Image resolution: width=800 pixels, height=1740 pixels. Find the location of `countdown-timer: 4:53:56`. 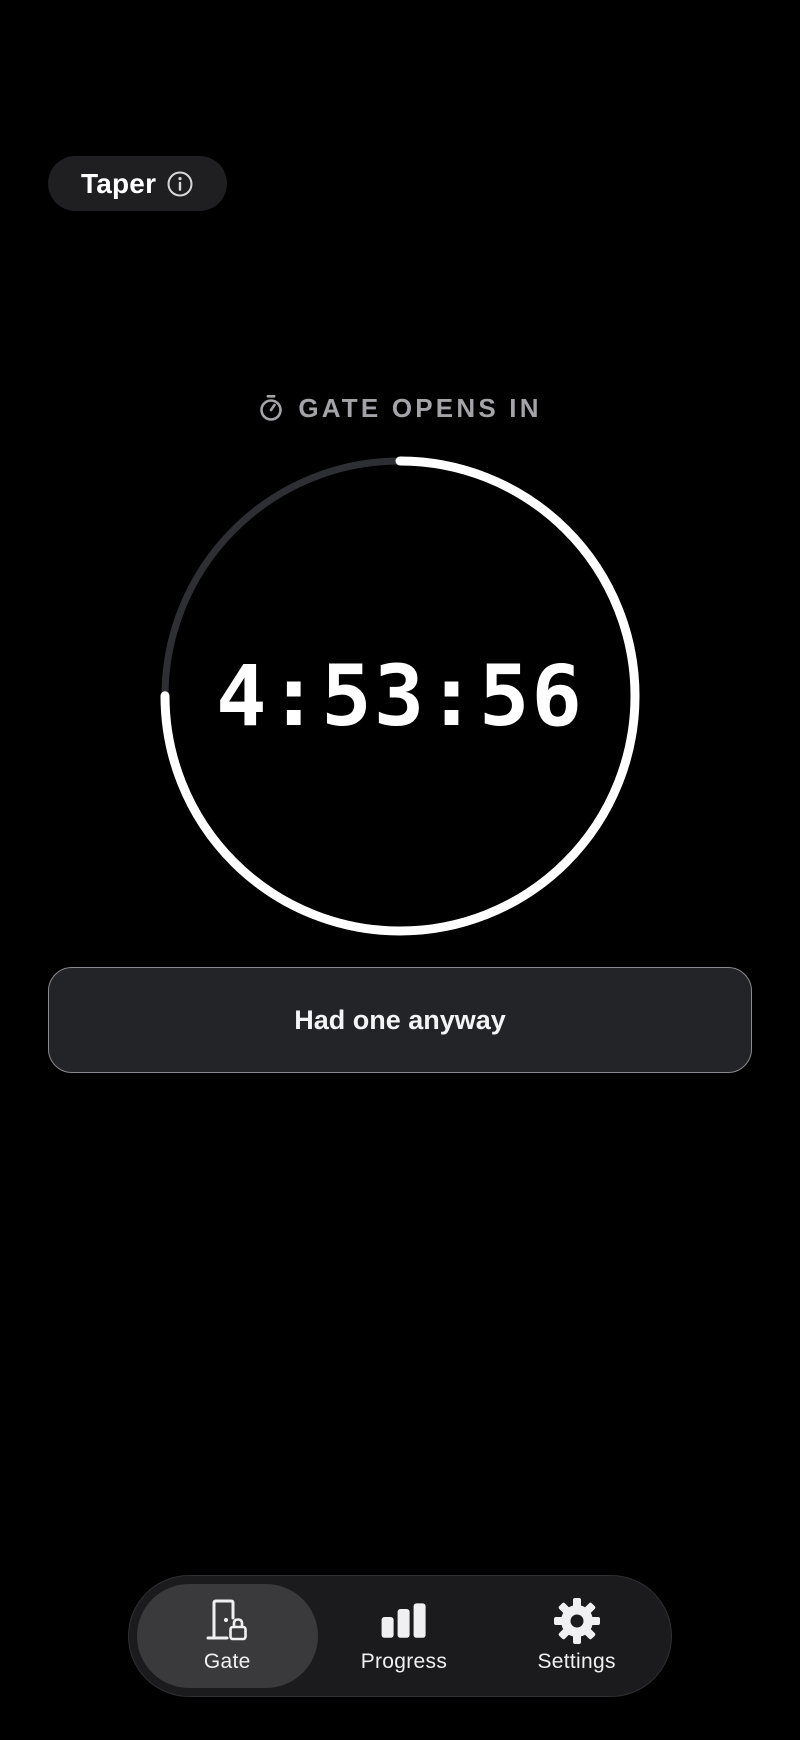

countdown-timer: 4:53:56 is located at coordinates (399, 696).